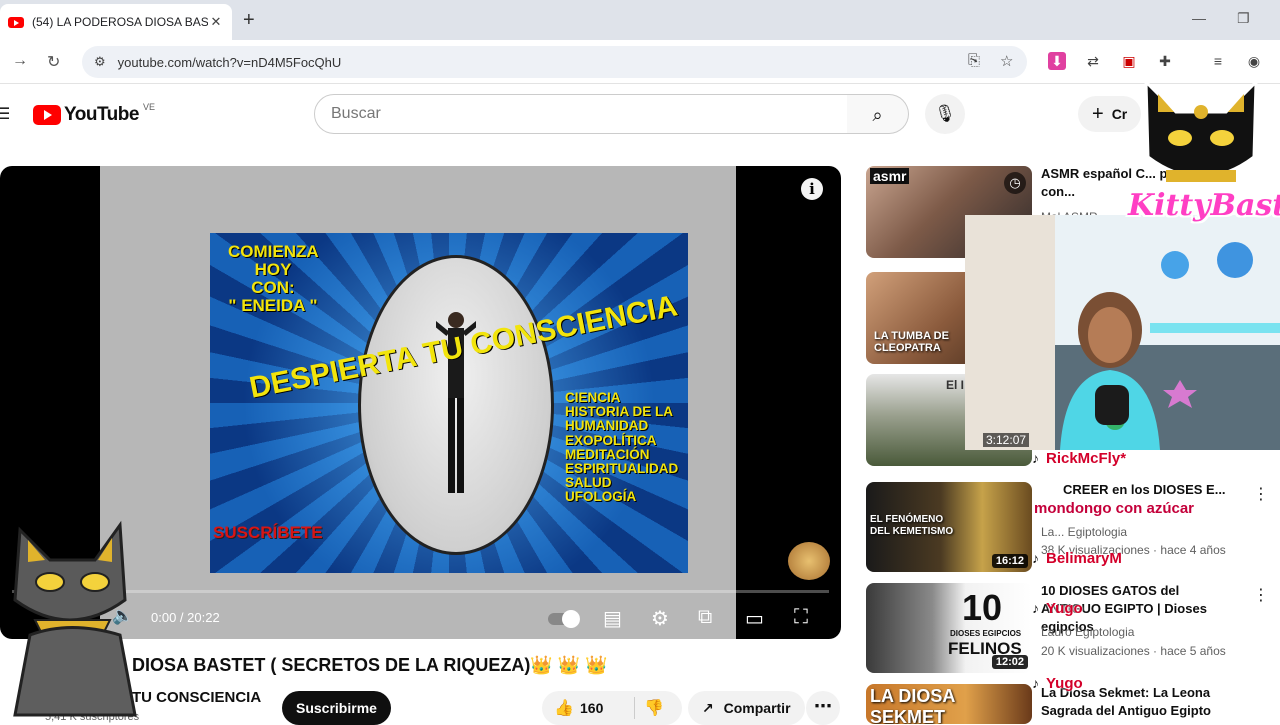  I want to click on autoplay-toggle, so click(564, 619).